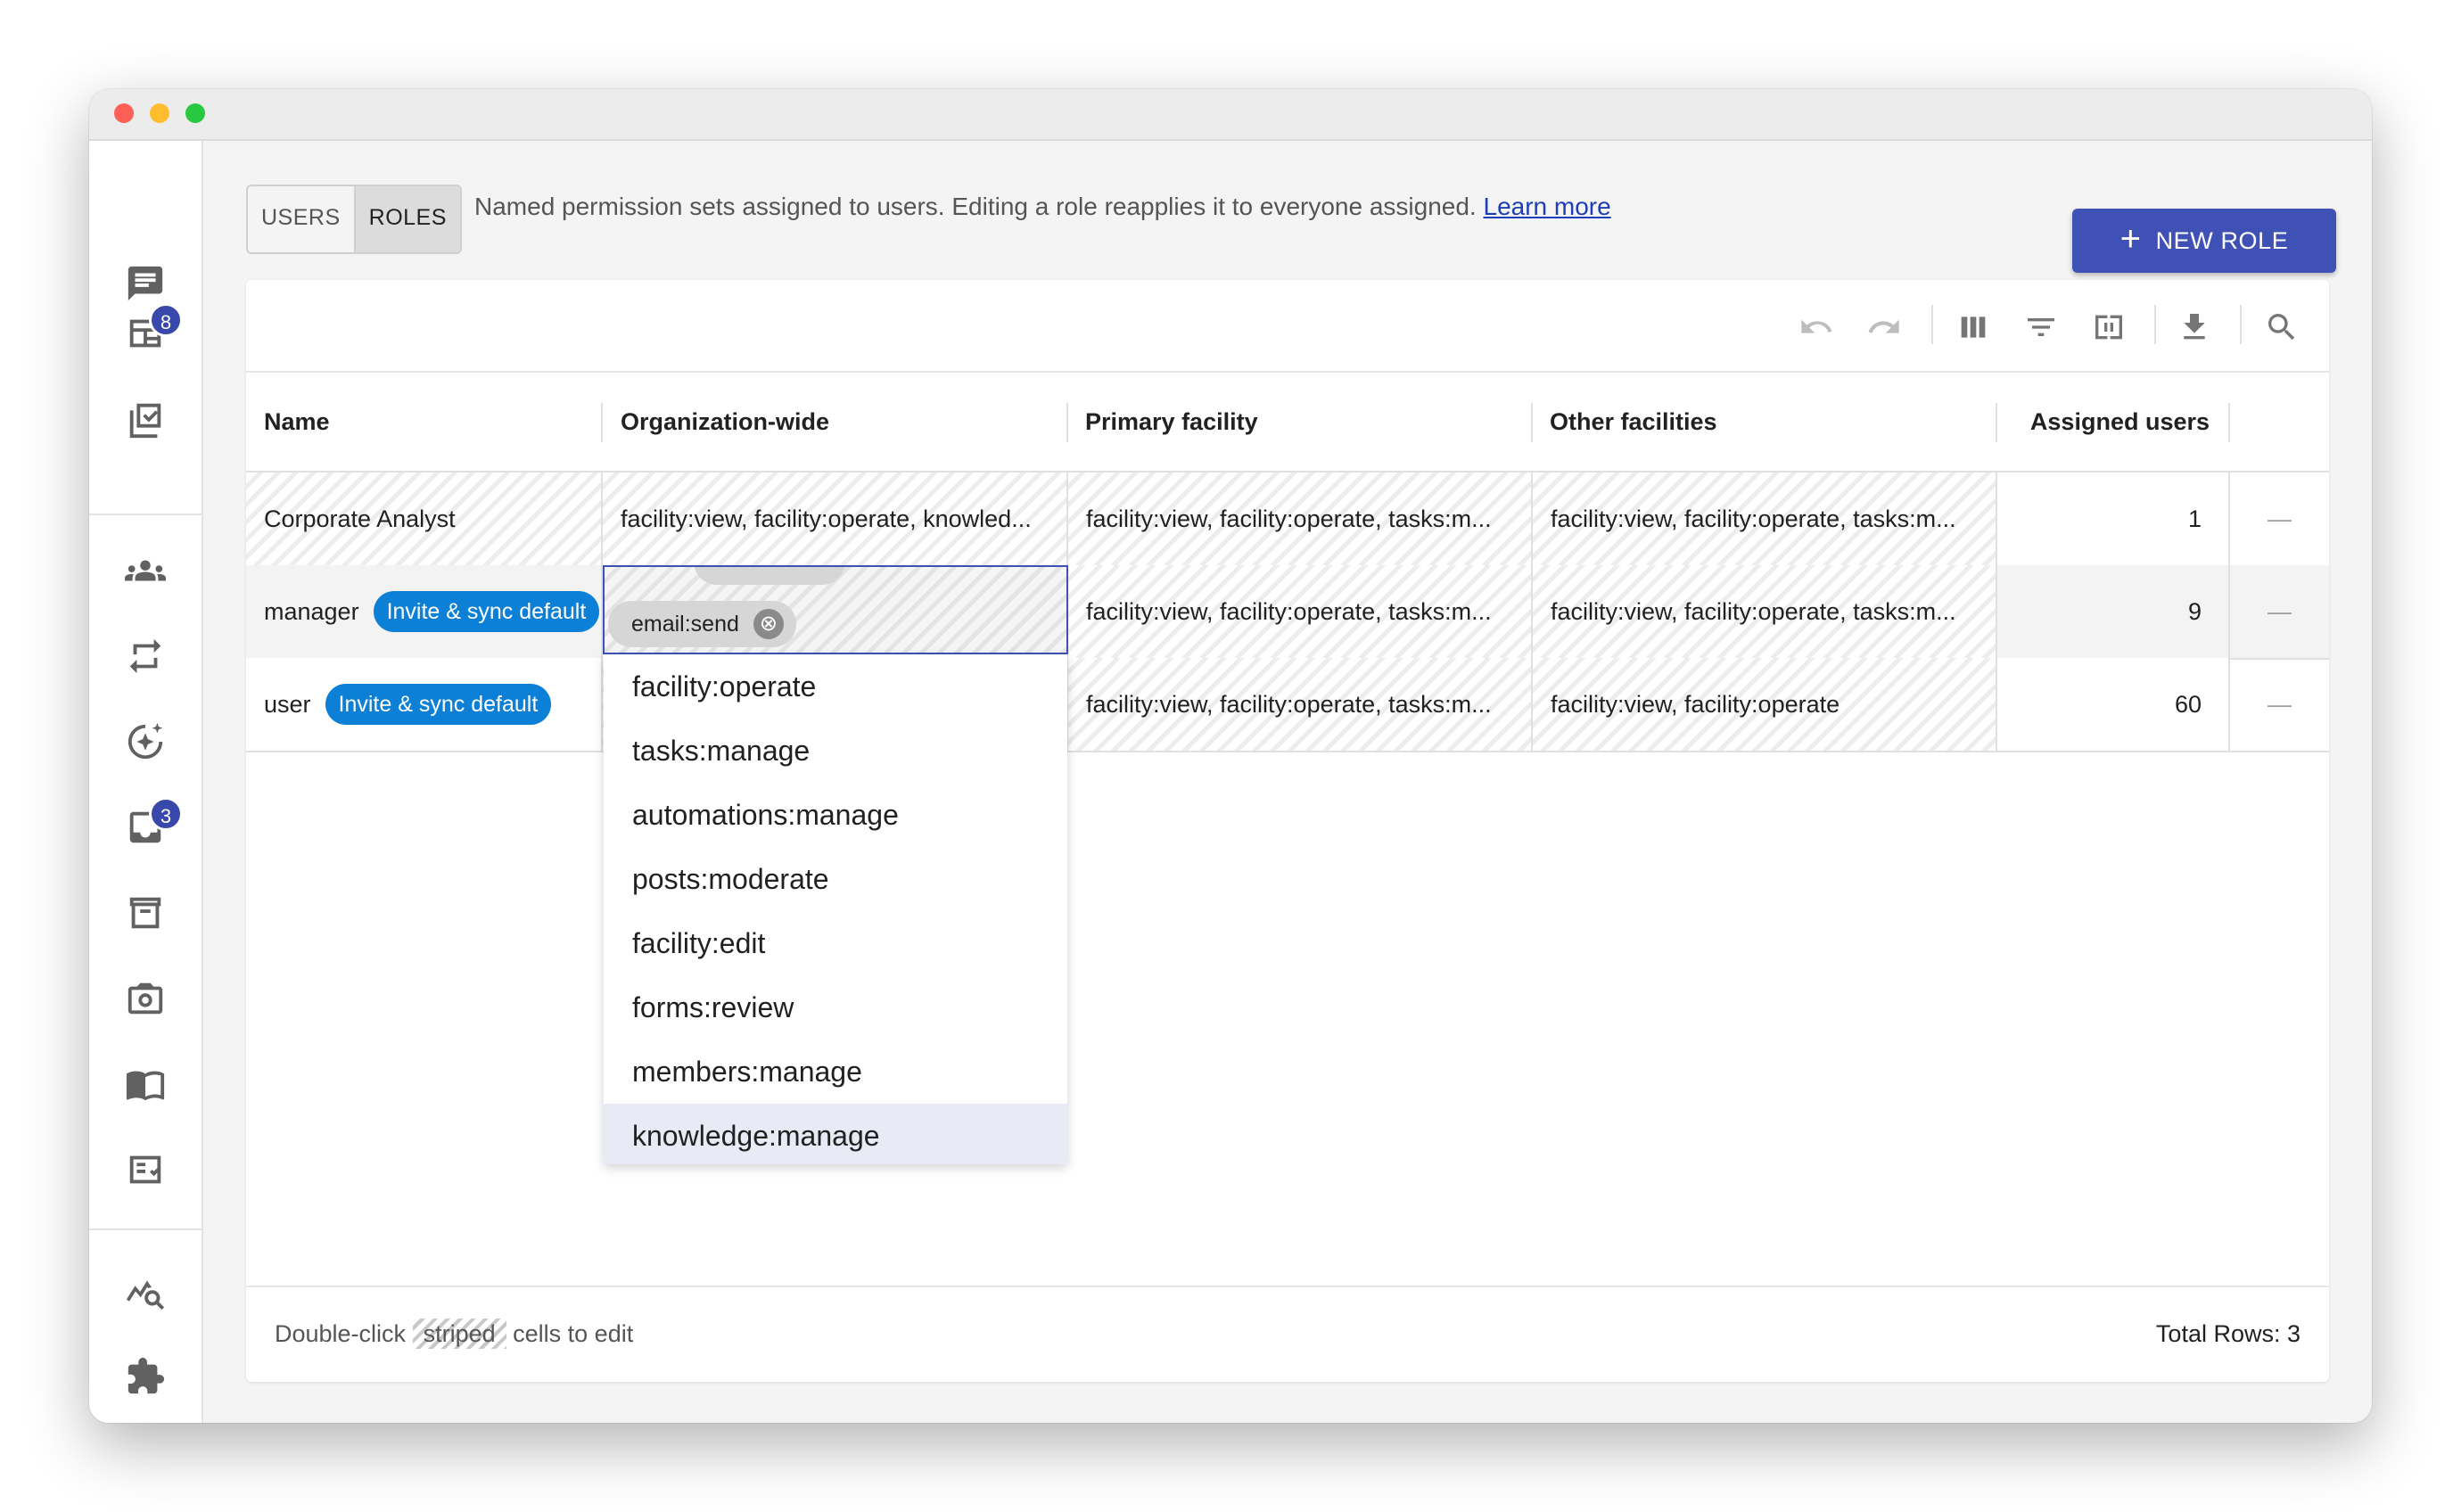  I want to click on hint-suffix: cells to edit, so click(573, 1333).